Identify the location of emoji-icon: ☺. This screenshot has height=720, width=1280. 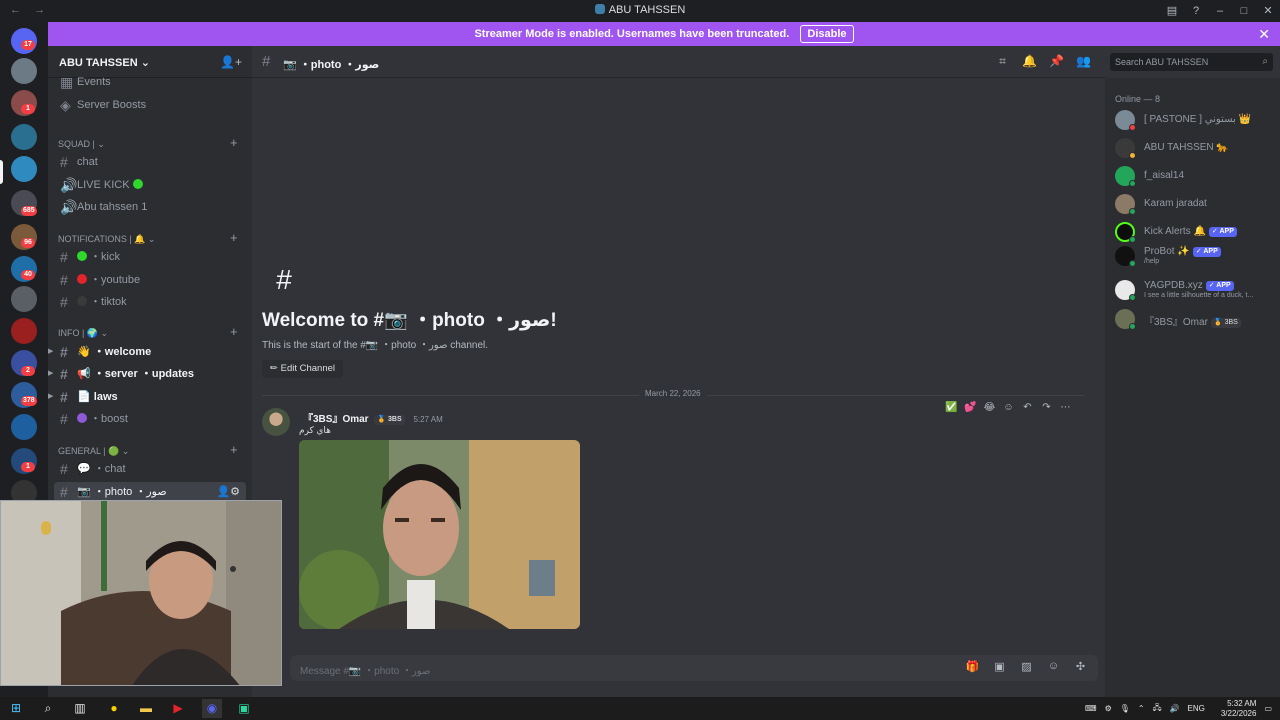
(1053, 666).